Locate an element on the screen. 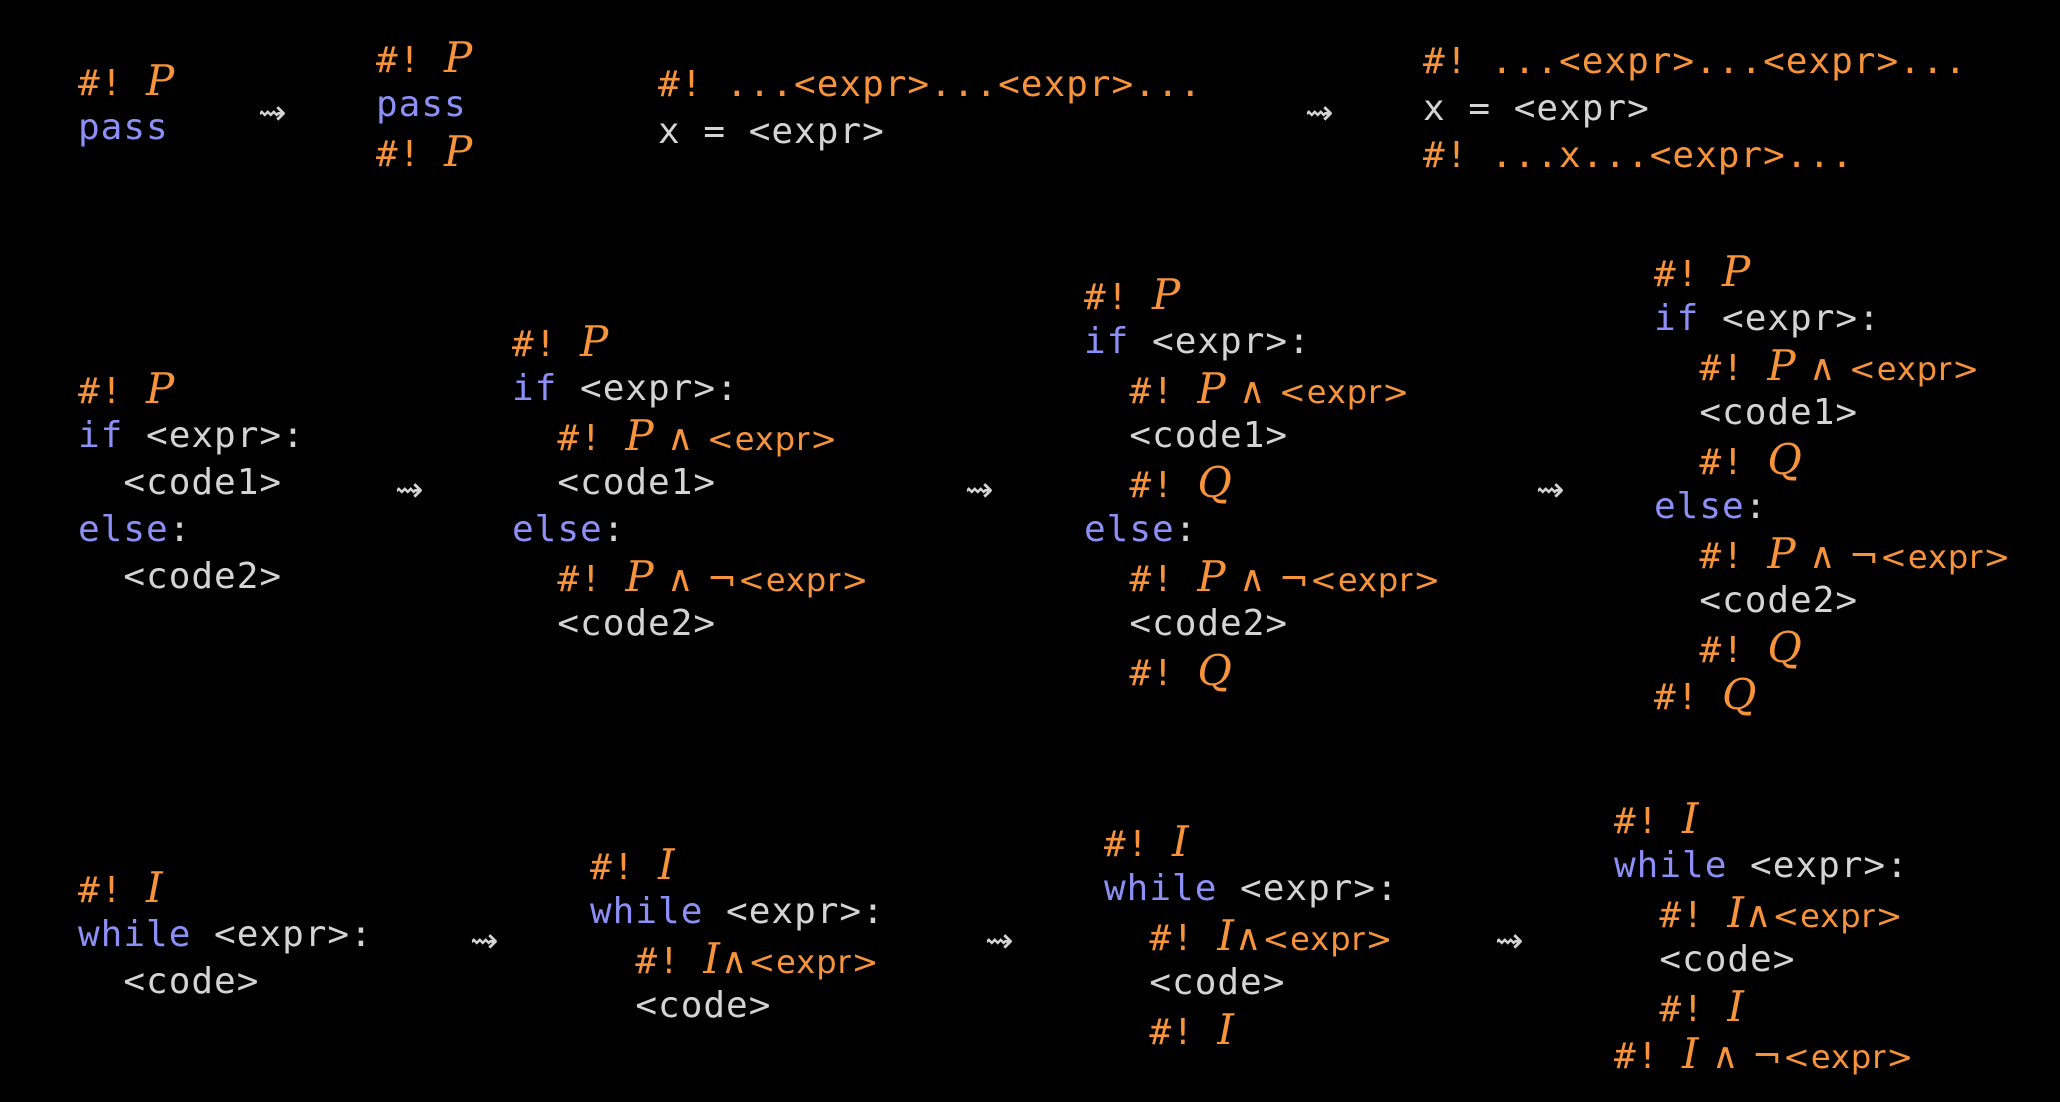 This screenshot has height=1102, width=2060. arrow-if-3: ⇝ is located at coordinates (1550, 490).